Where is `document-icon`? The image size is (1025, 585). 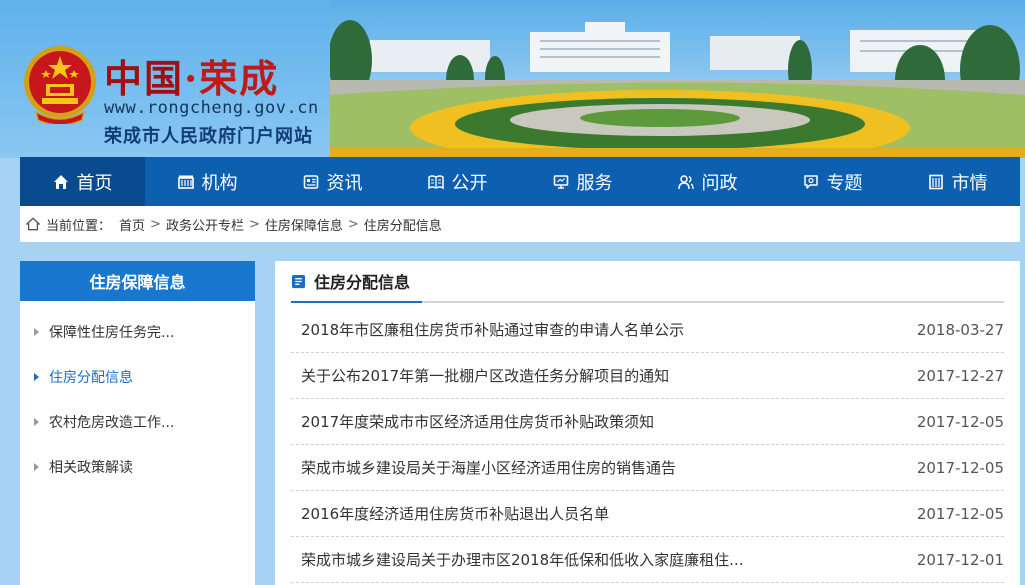 document-icon is located at coordinates (298, 281).